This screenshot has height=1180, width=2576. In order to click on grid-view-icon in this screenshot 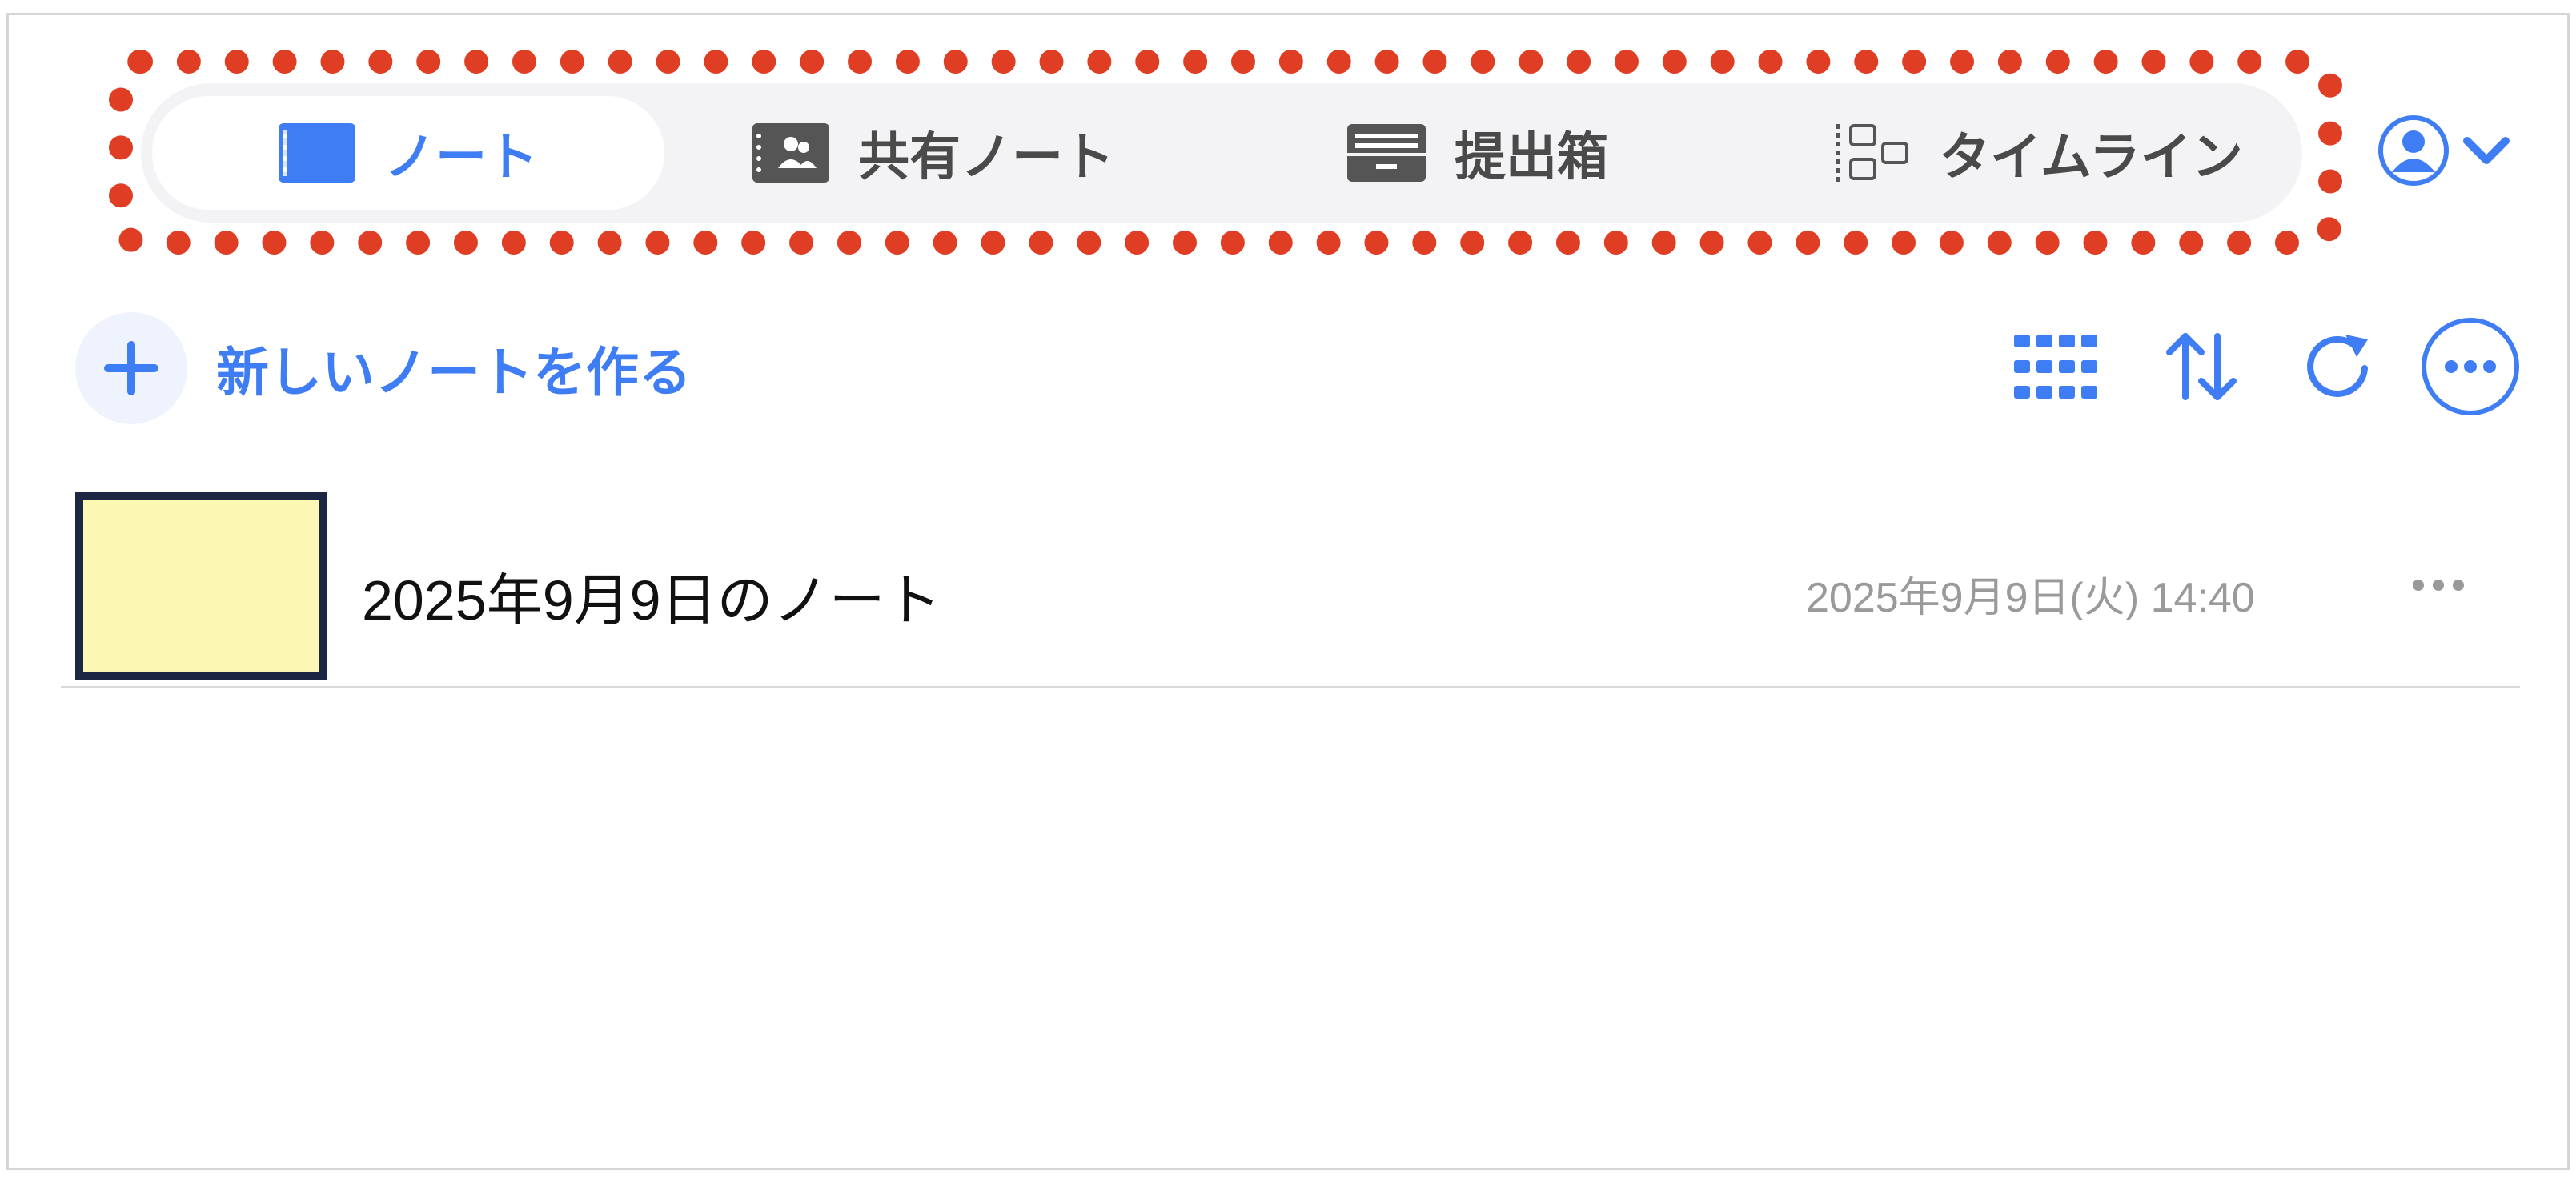, I will do `click(2056, 368)`.